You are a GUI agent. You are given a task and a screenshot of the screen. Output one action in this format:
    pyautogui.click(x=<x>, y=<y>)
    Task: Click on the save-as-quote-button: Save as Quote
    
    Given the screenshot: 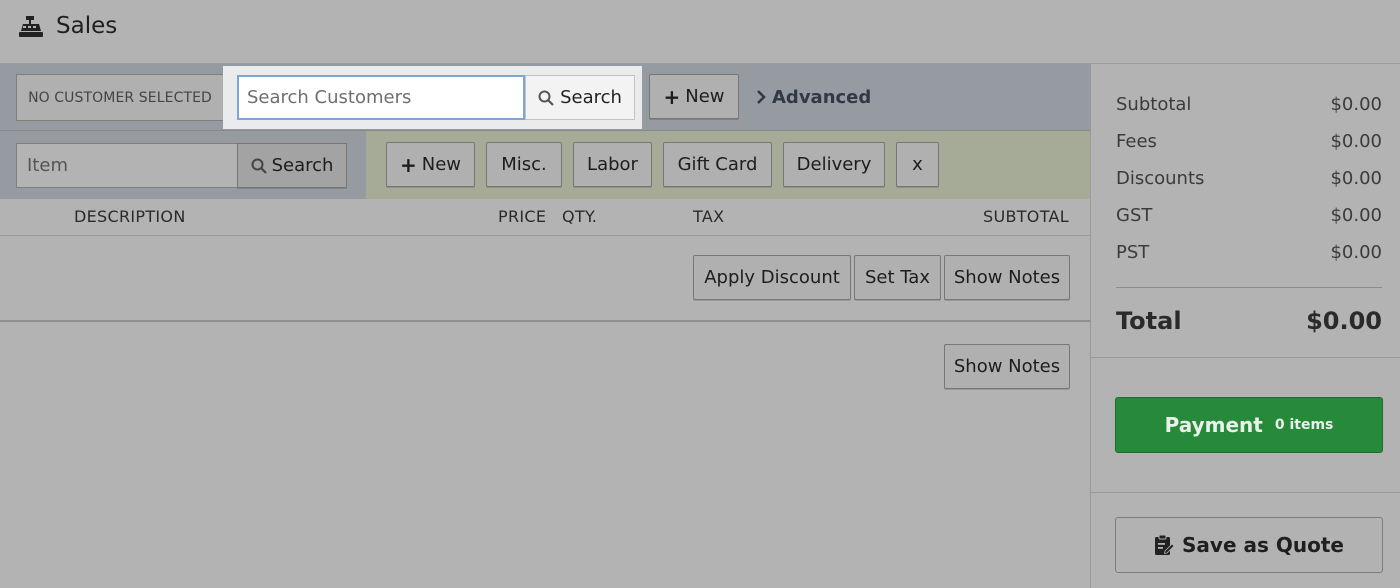 What is the action you would take?
    pyautogui.click(x=1249, y=545)
    